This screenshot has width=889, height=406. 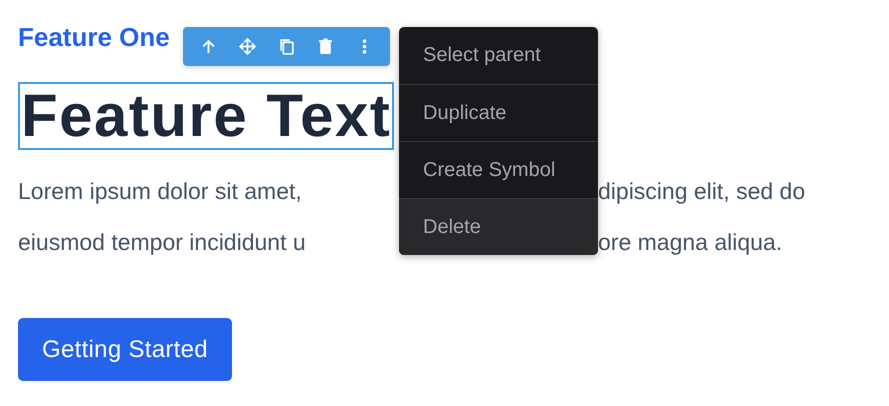 I want to click on paragraph-text: ore magna aliqua., so click(x=690, y=242).